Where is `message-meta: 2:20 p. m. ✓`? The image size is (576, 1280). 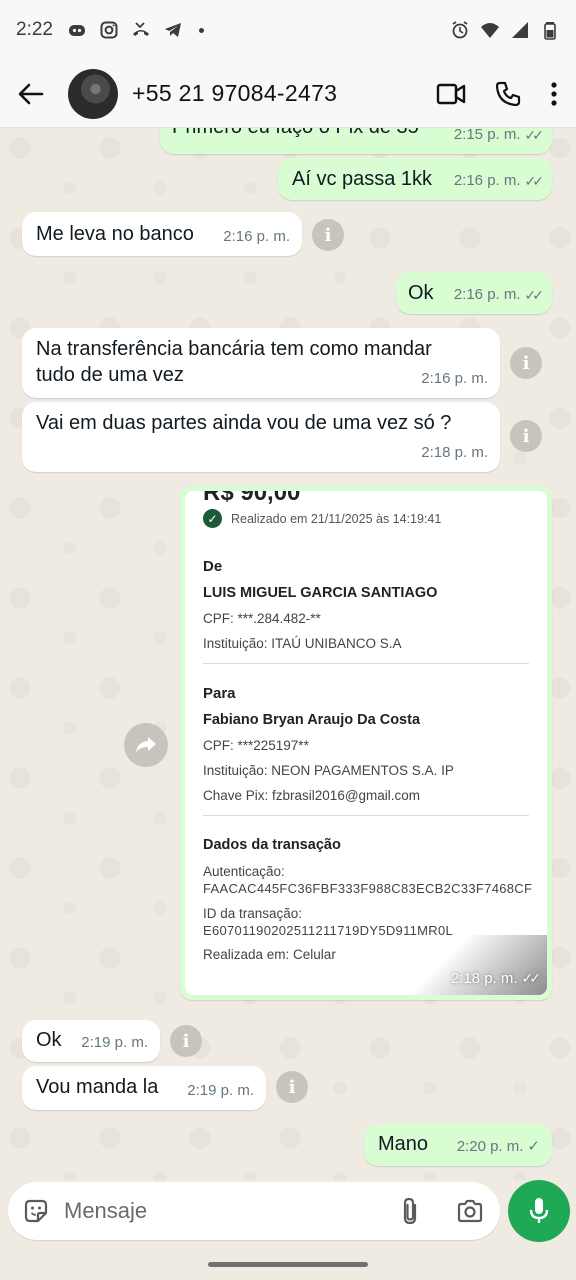 message-meta: 2:20 p. m. ✓ is located at coordinates (498, 1147).